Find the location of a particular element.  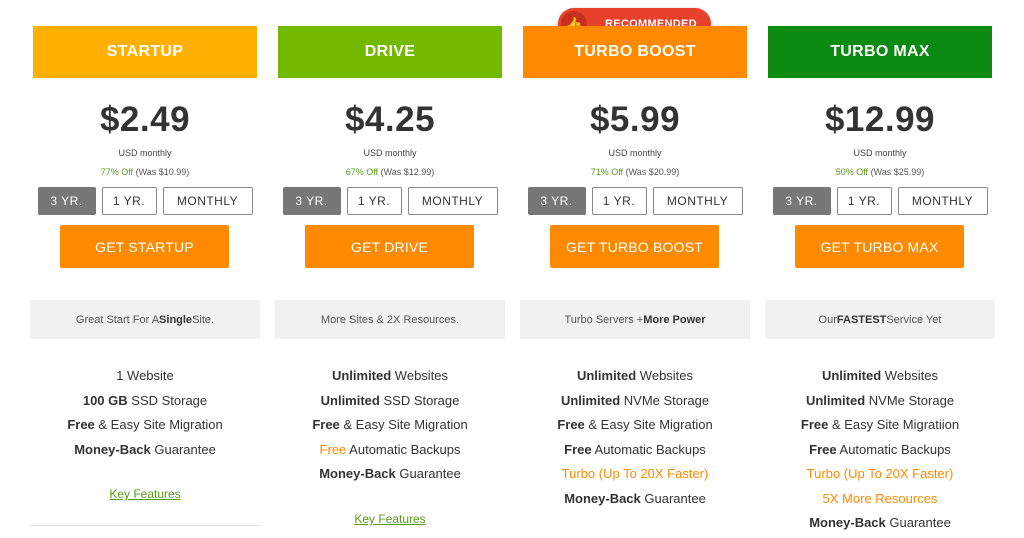

tagline-bold: Single is located at coordinates (176, 319).